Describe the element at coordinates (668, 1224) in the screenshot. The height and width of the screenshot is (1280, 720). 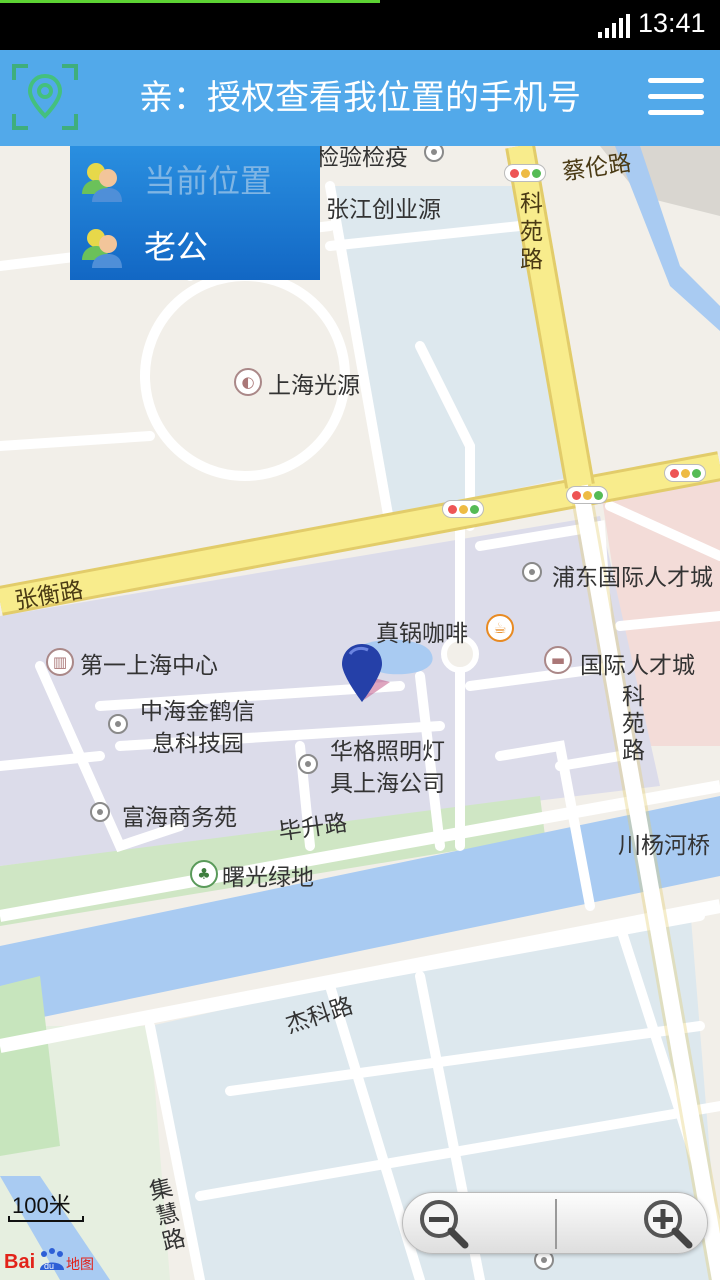
I see `zoom-in-icon` at that location.